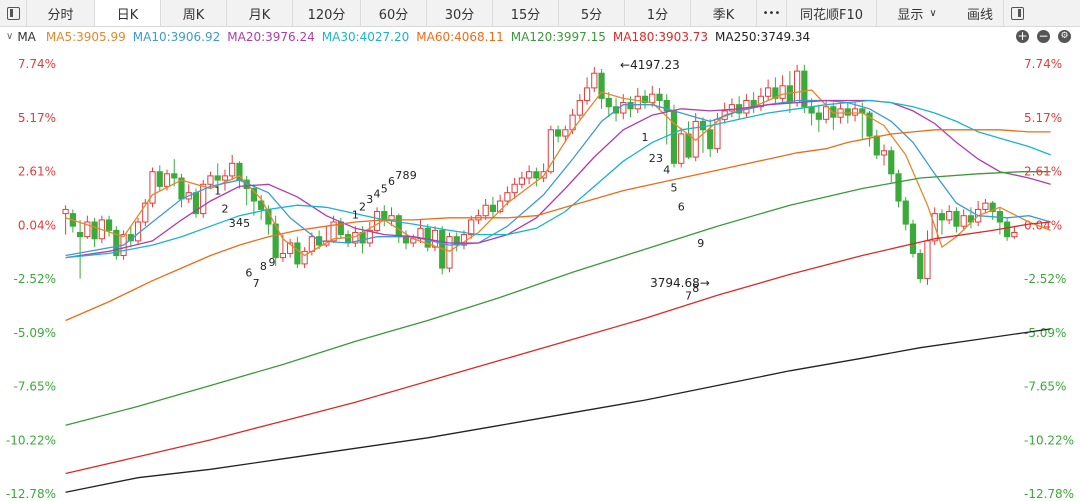 Image resolution: width=1080 pixels, height=501 pixels. Describe the element at coordinates (355, 215) in the screenshot. I see `td-count-label: 1` at that location.